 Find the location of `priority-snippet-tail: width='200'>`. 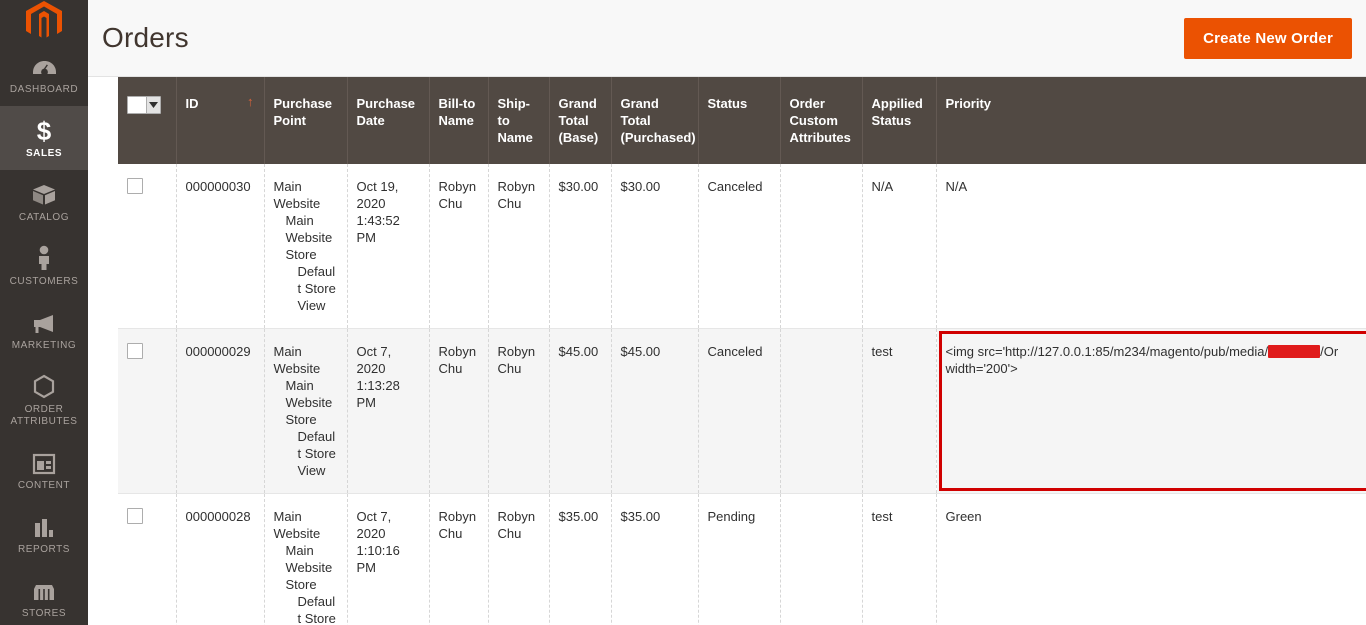

priority-snippet-tail: width='200'> is located at coordinates (981, 368).